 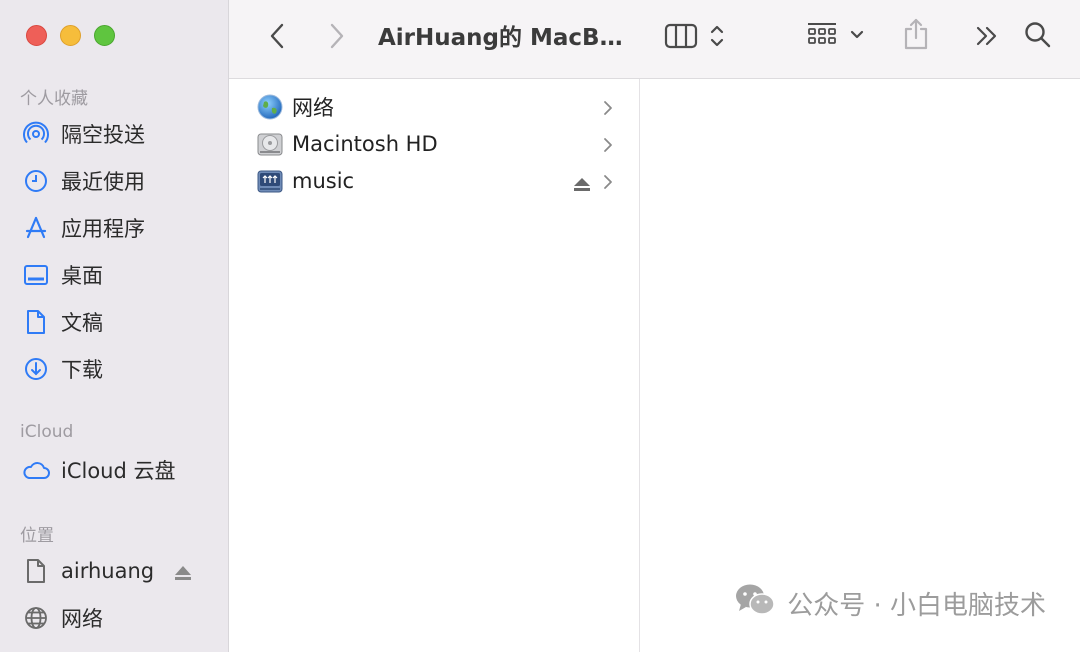 I want to click on column-item-label: music, so click(x=323, y=181).